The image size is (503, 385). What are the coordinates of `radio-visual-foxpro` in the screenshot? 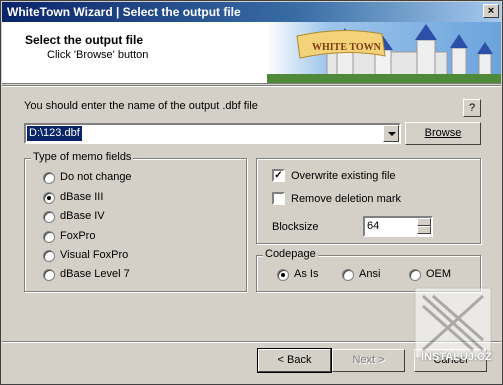 It's located at (49, 256).